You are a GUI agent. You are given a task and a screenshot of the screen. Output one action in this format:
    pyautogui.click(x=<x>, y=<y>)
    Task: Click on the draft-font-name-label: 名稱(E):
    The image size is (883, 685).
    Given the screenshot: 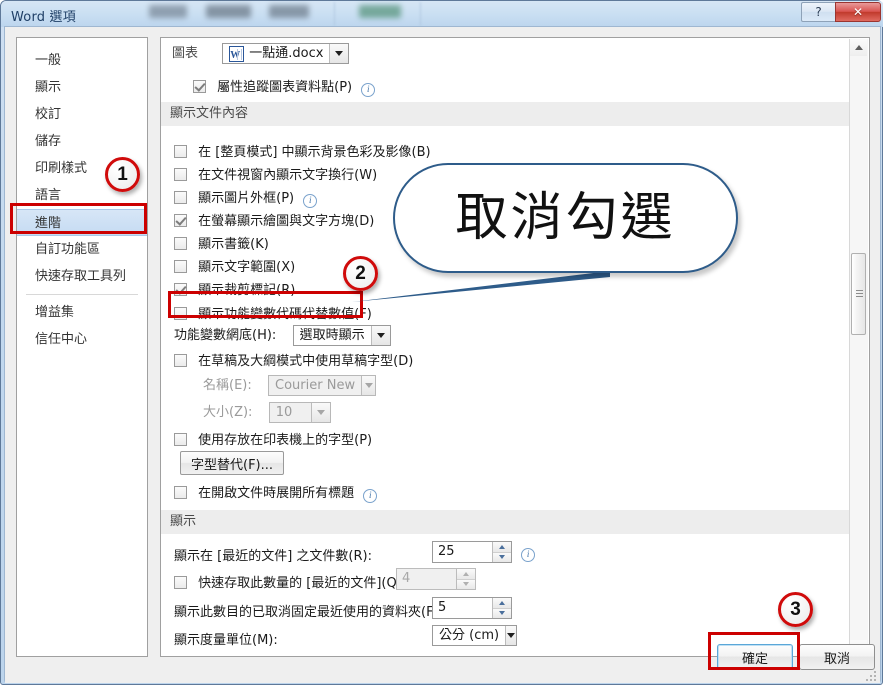 What is the action you would take?
    pyautogui.click(x=227, y=385)
    